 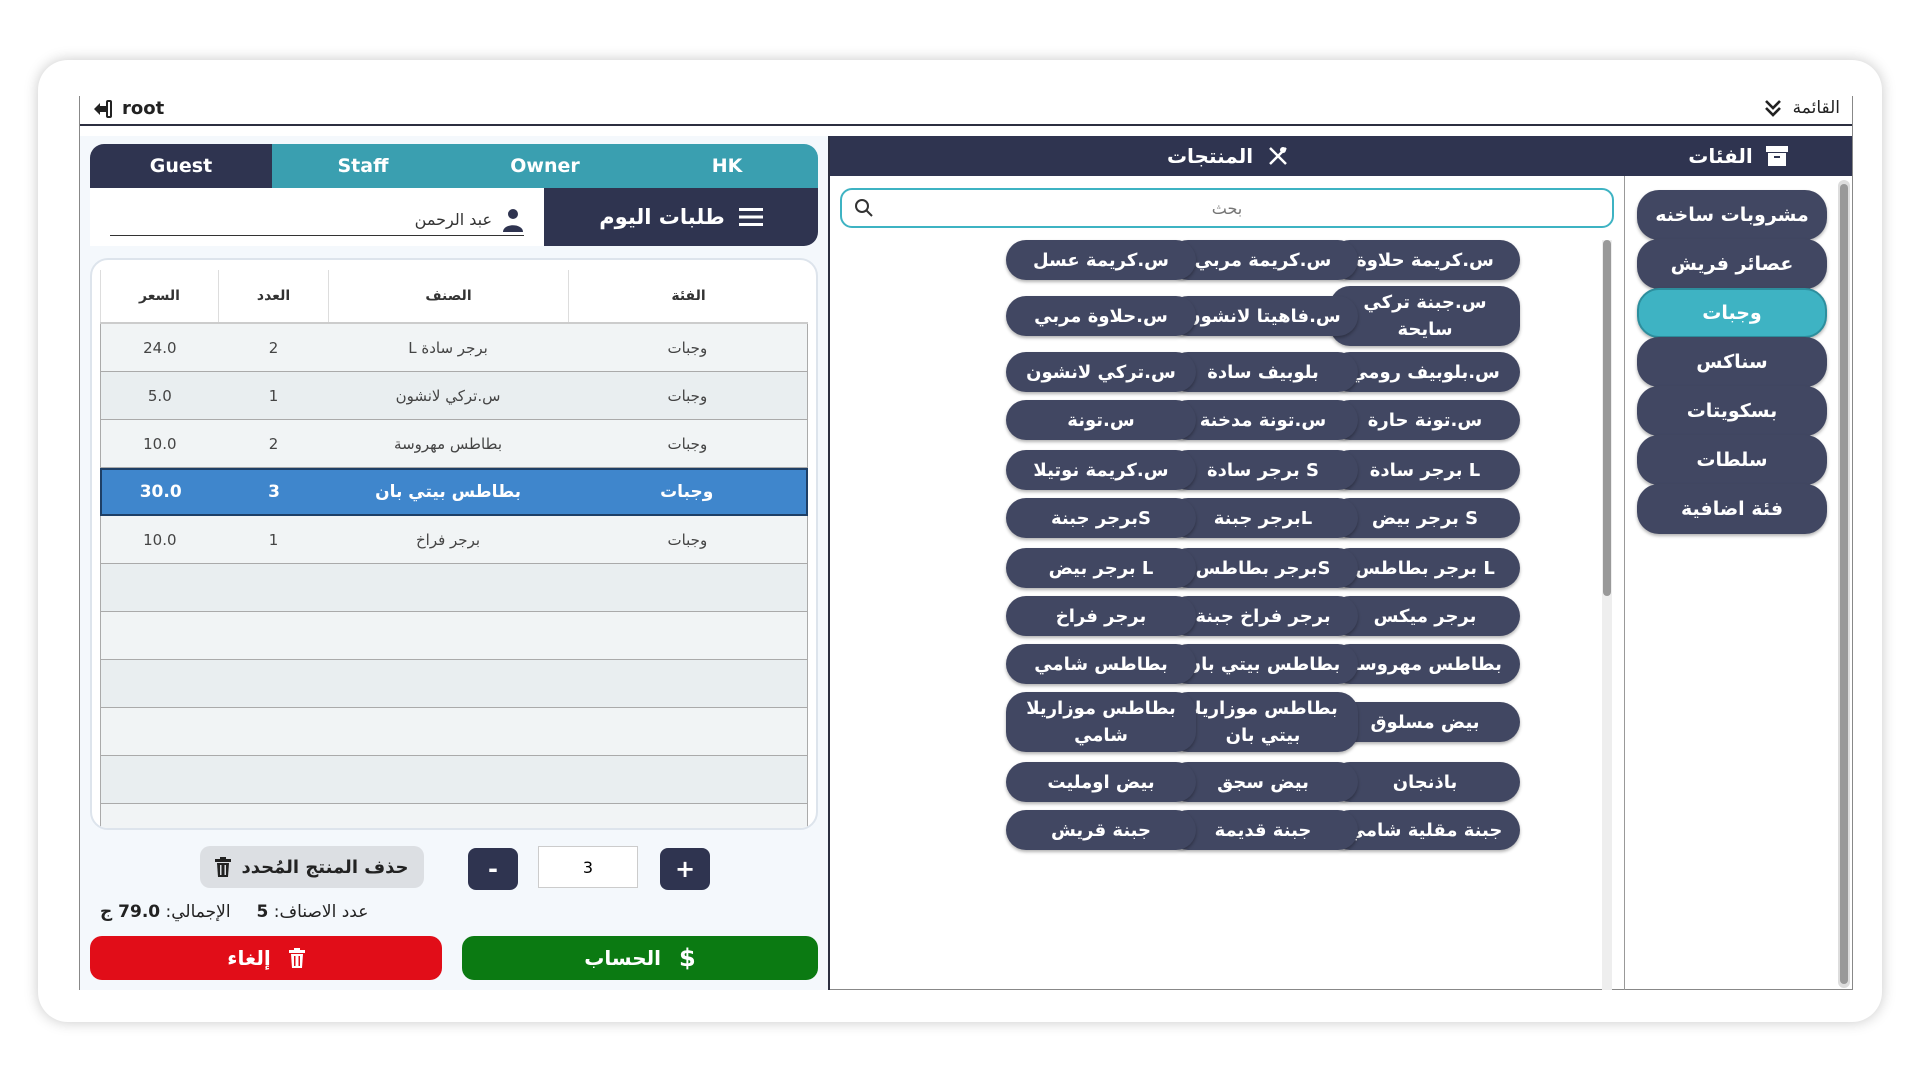 I want to click on table-row: وجبات بطاطس بيتي بان 3 30.0, so click(x=454, y=492).